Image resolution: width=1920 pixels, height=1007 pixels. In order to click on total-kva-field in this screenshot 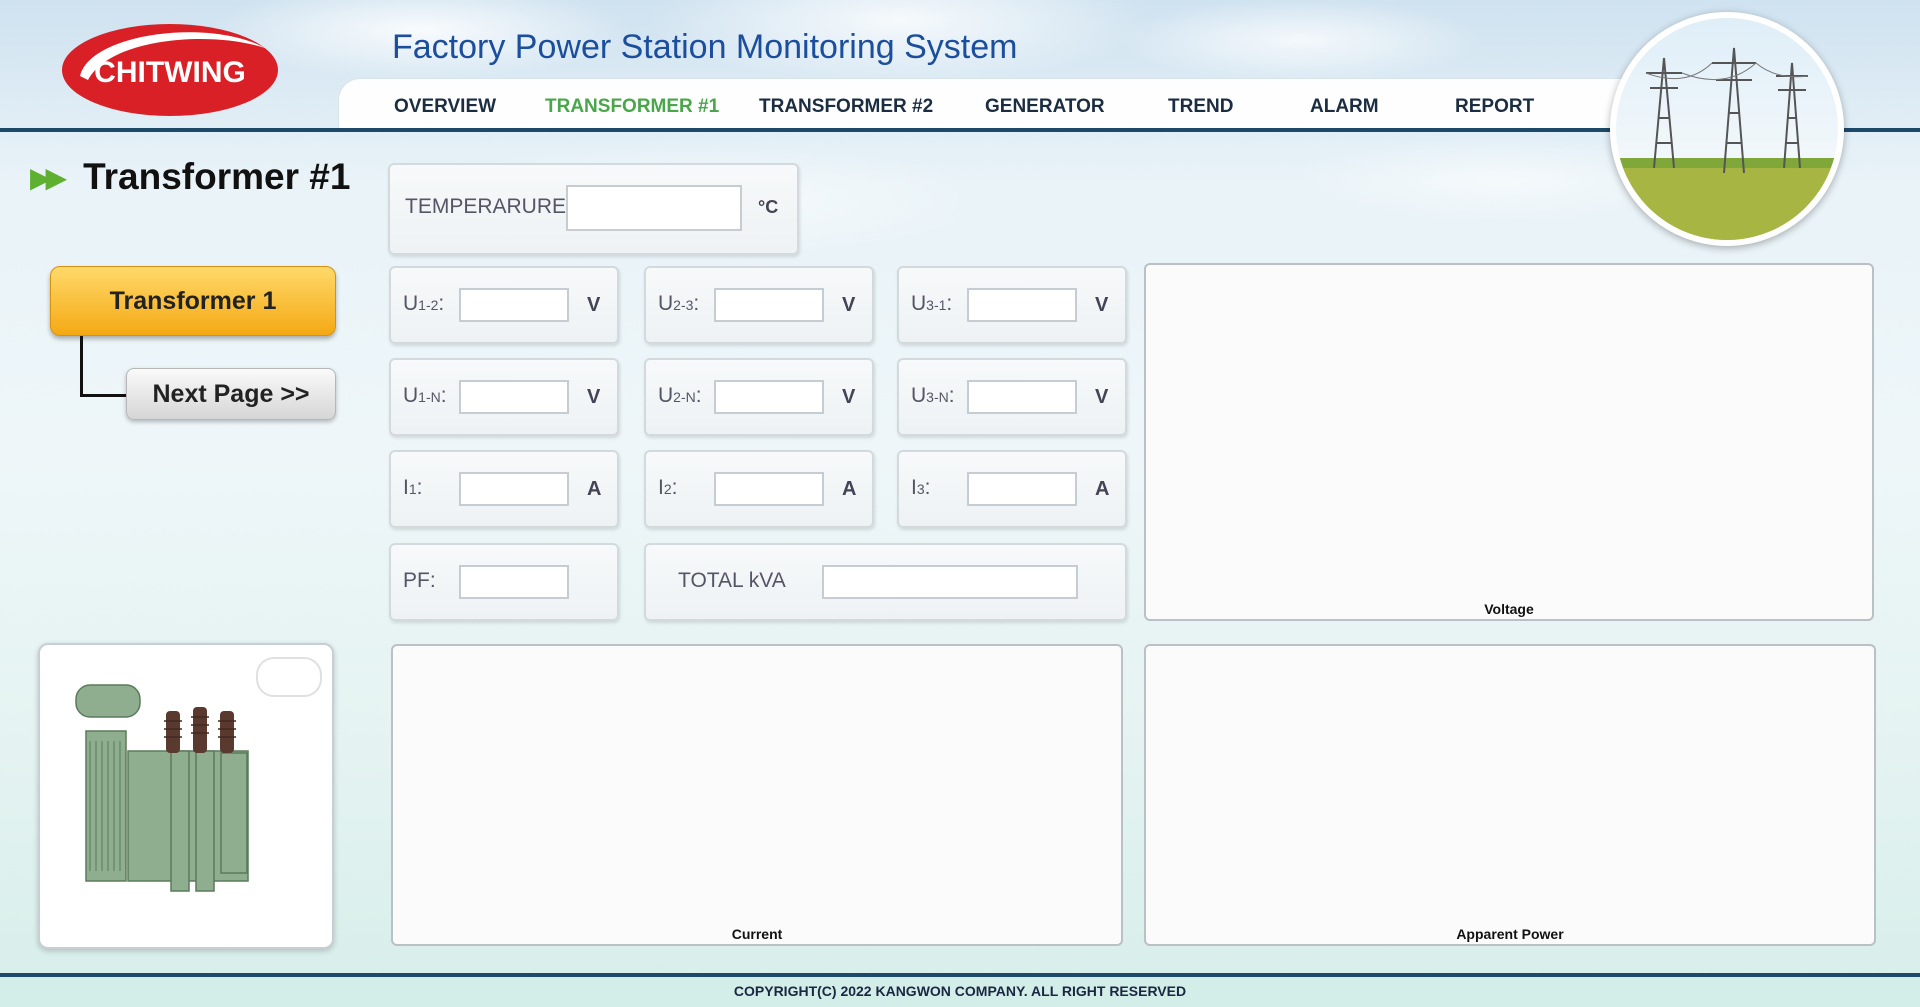, I will do `click(950, 582)`.